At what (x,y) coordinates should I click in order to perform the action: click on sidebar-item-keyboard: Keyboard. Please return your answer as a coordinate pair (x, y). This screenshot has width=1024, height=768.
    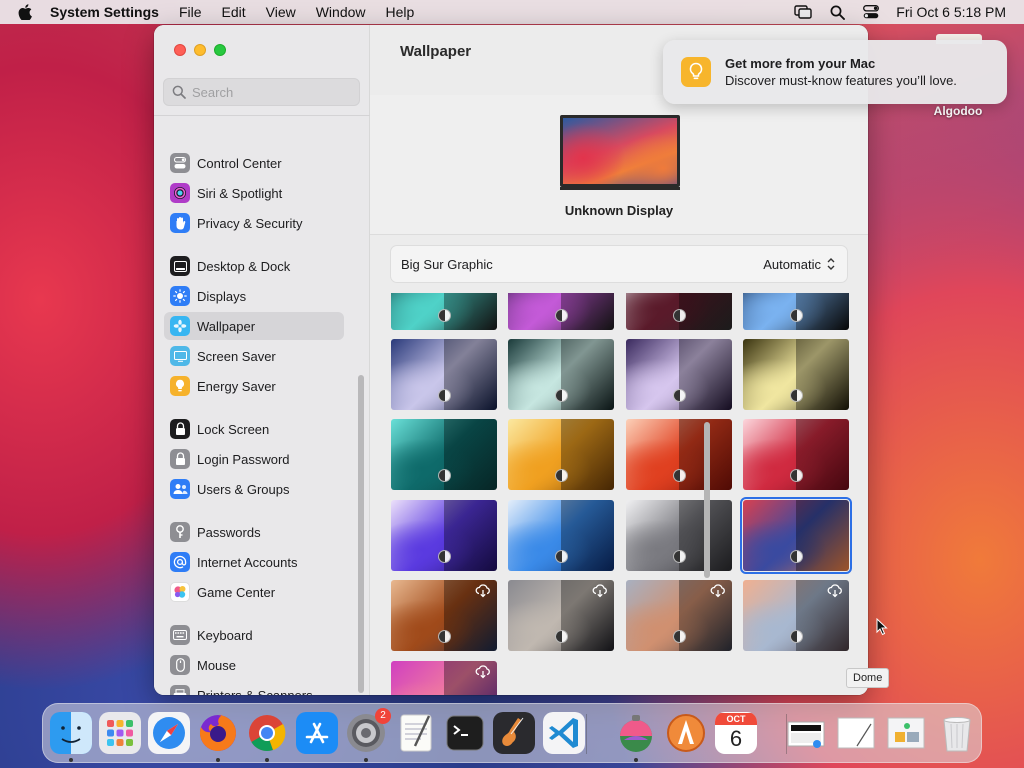
    Looking at the image, I should click on (254, 635).